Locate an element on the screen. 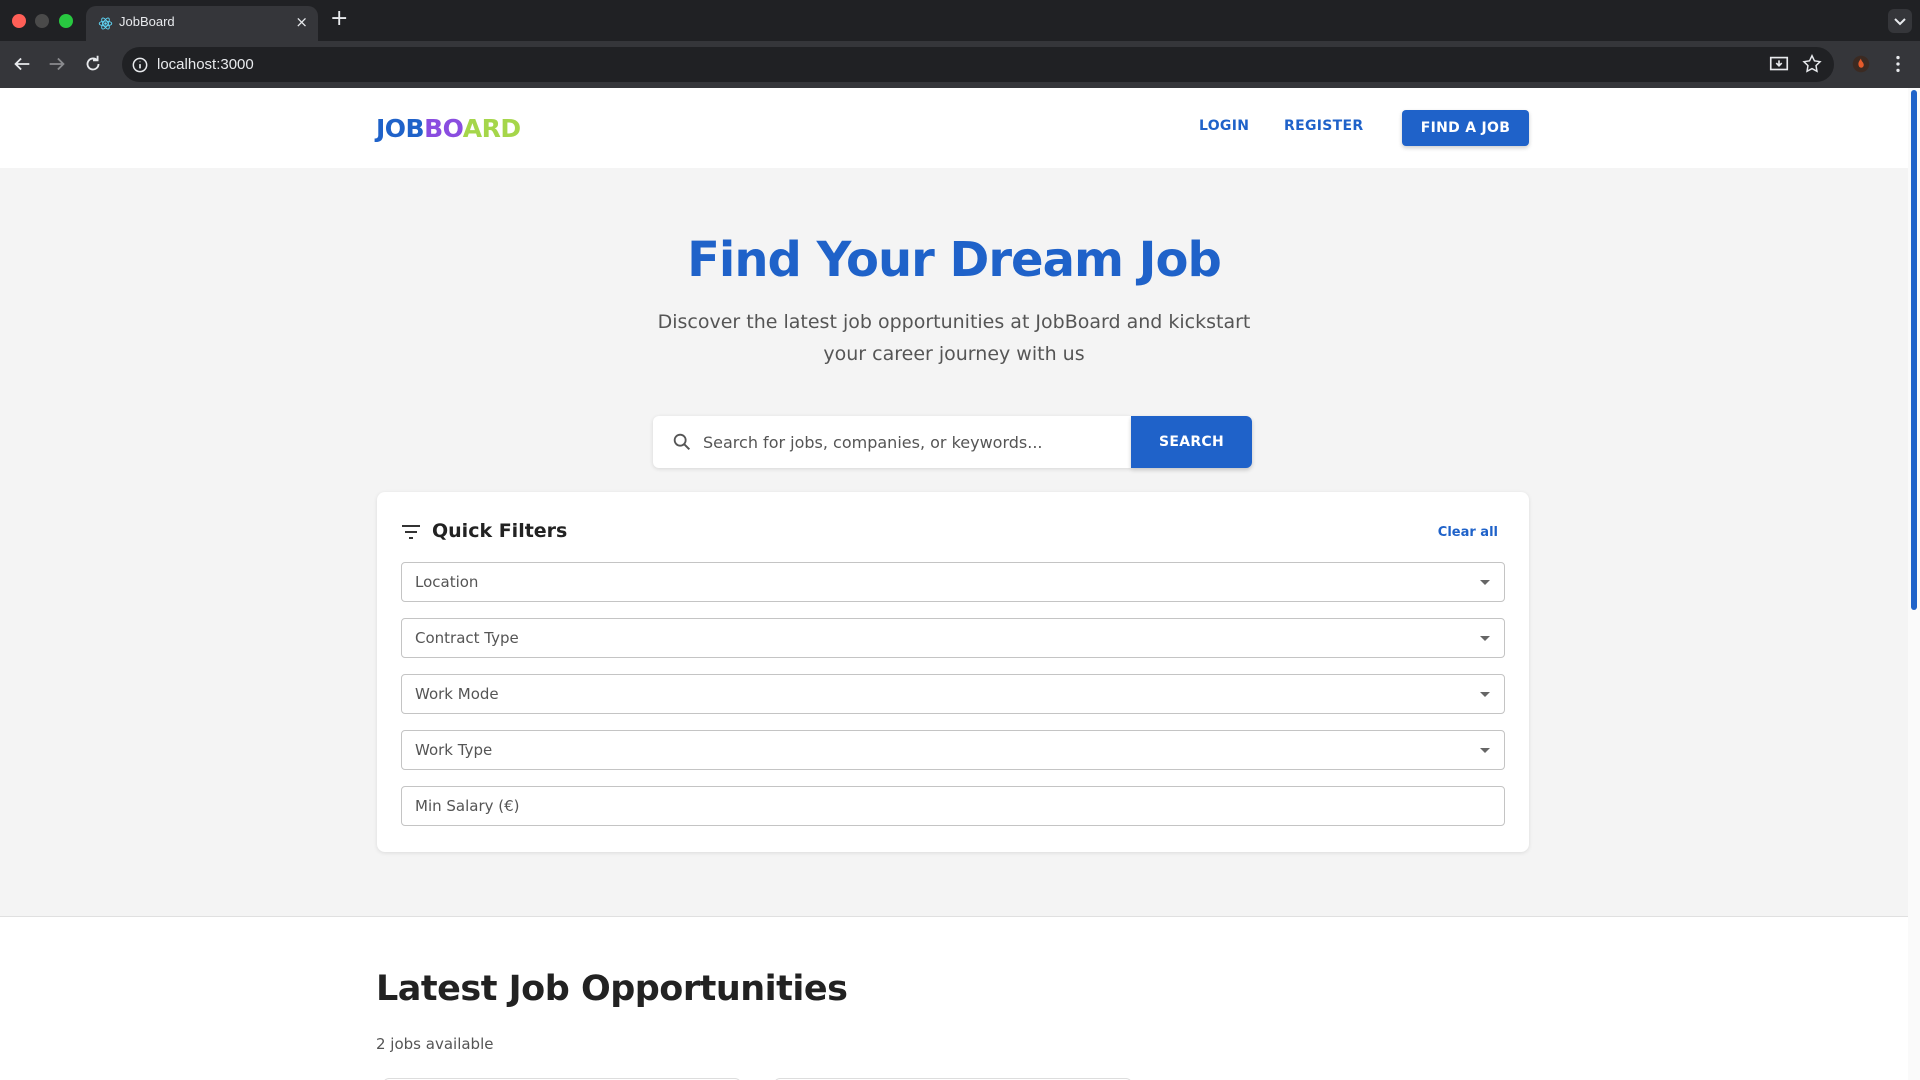  find-a-job-button: FIND A JOB is located at coordinates (1465, 128).